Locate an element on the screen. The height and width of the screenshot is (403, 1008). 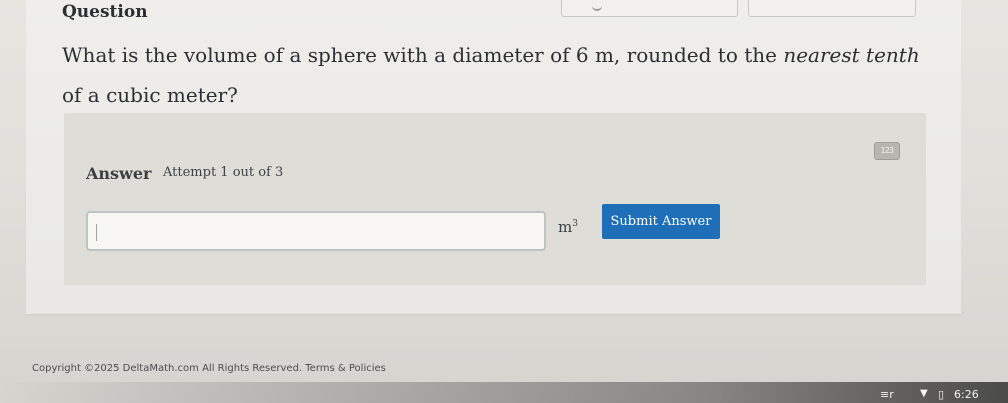
battery-icon: ▯ is located at coordinates (941, 394).